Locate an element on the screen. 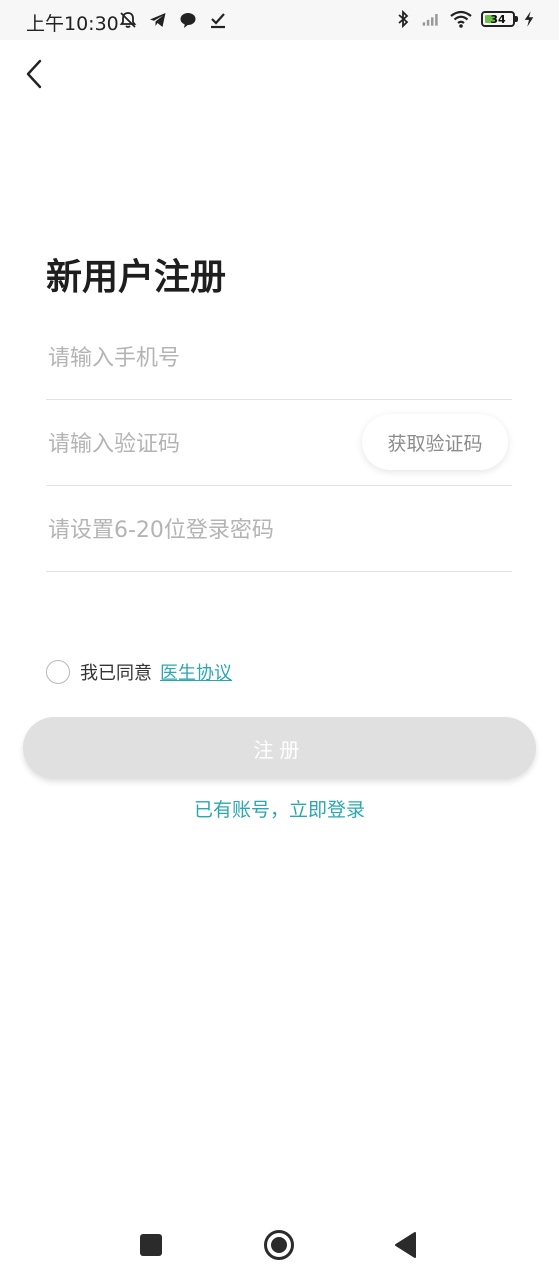 The image size is (559, 1280). status-system-icons: 34 is located at coordinates (464, 19).